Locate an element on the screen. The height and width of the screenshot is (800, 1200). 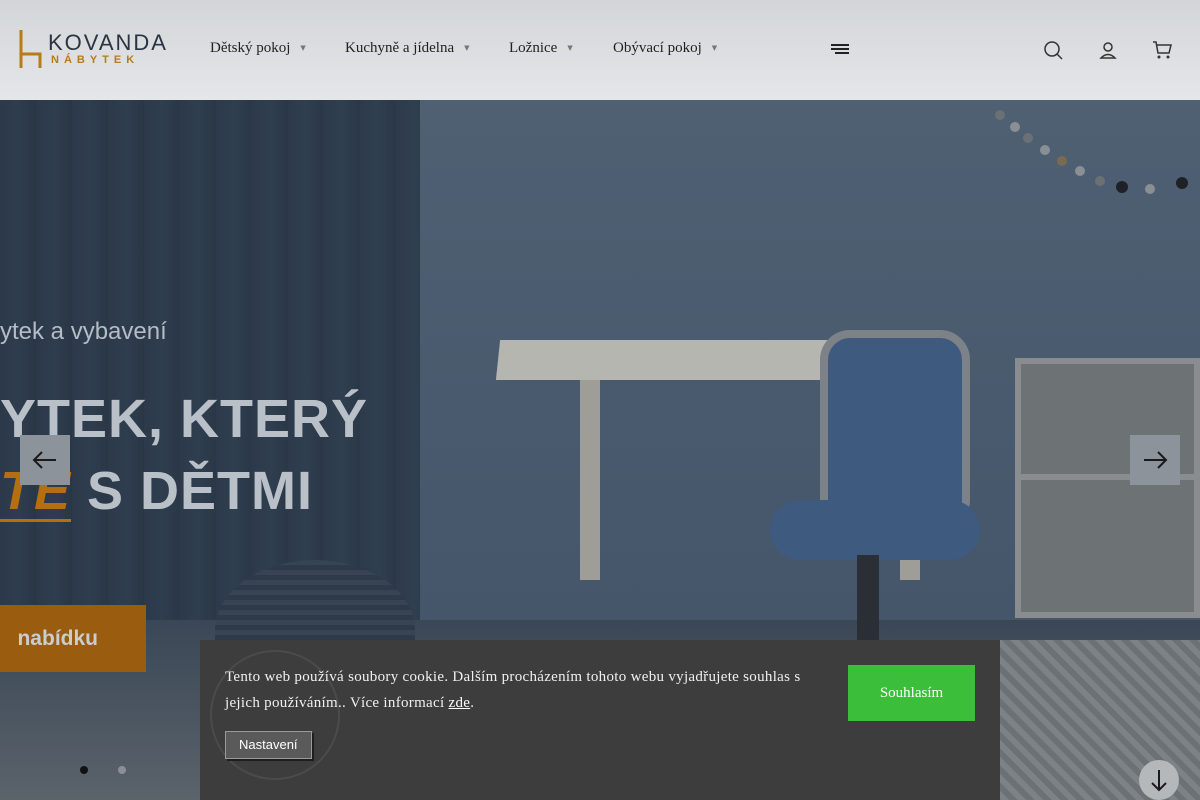
nav-item-obyvaci-pokoj: Obývací pokoj ▼ is located at coordinates (665, 48).